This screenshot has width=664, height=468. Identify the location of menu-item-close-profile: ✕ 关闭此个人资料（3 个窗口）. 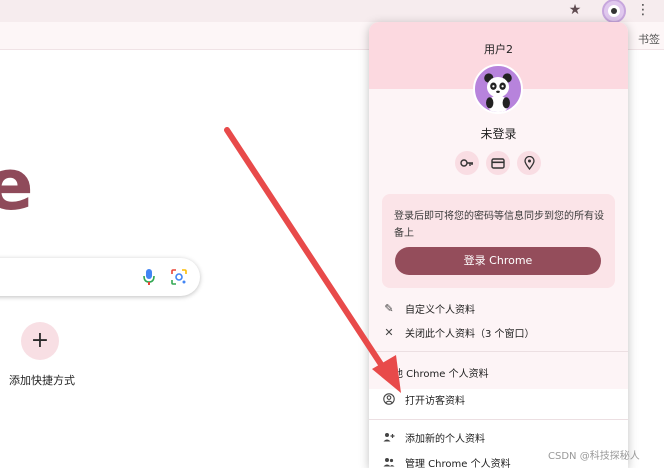
(498, 332).